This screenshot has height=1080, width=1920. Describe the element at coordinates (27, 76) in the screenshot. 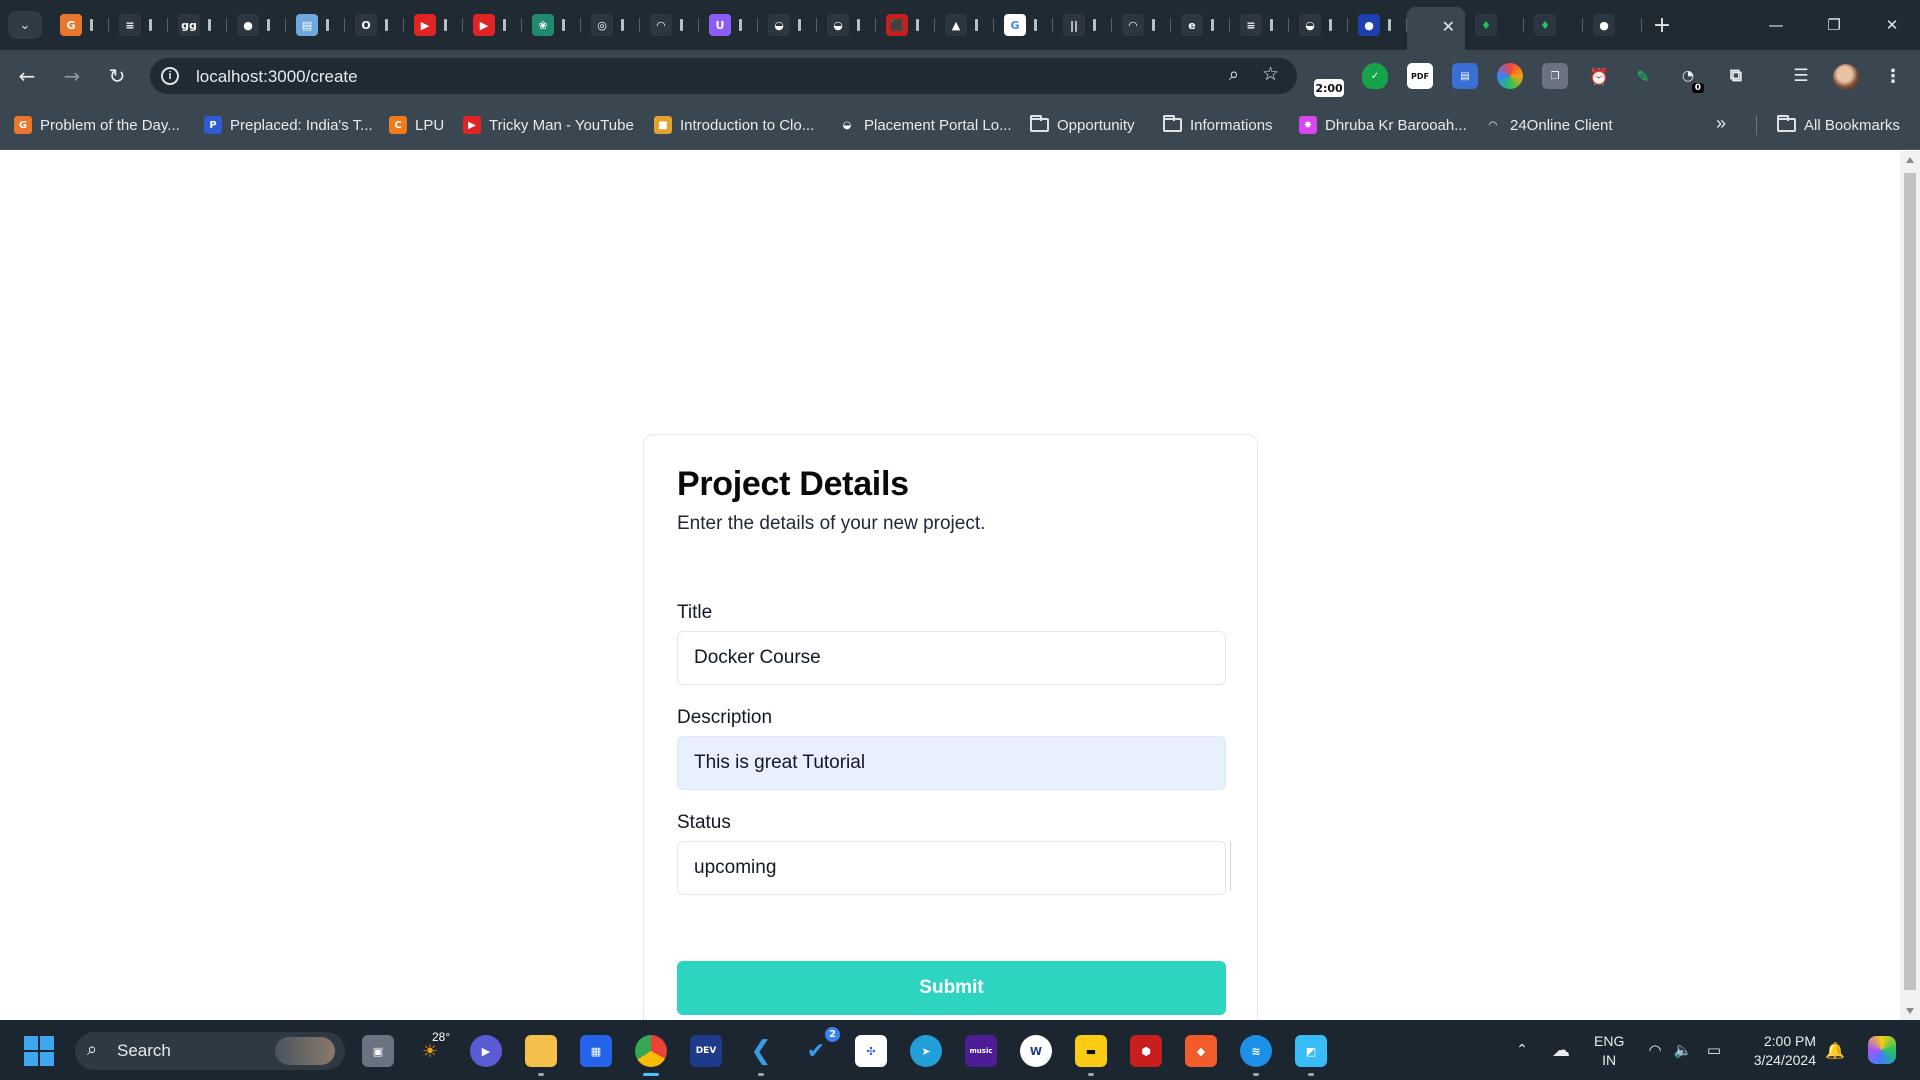

I see `back-button: ←` at that location.